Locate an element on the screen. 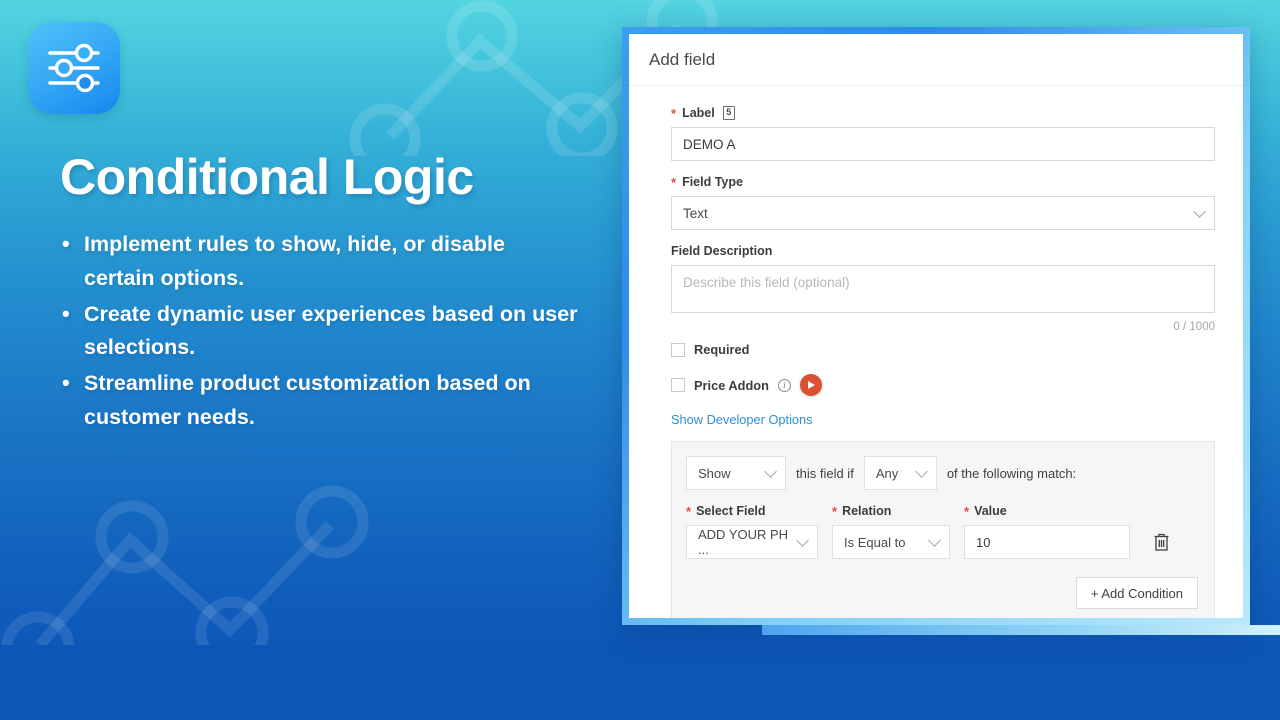  field-description-label: Field Description is located at coordinates (943, 251).